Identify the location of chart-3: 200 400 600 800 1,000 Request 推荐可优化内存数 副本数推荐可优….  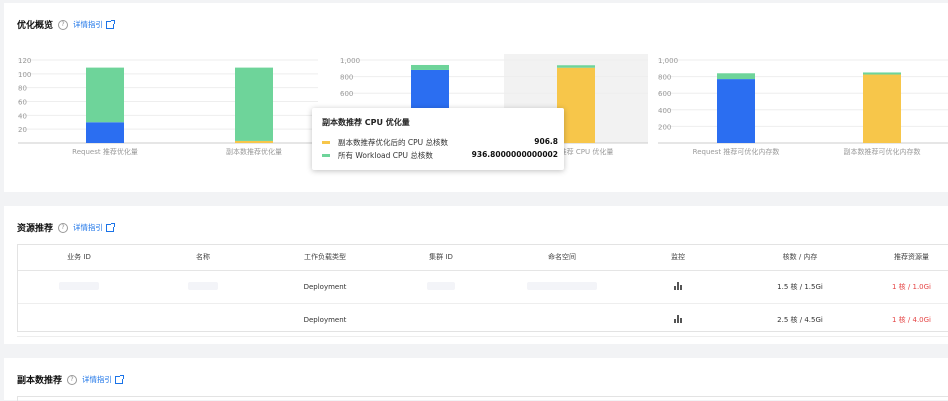
(799, 113).